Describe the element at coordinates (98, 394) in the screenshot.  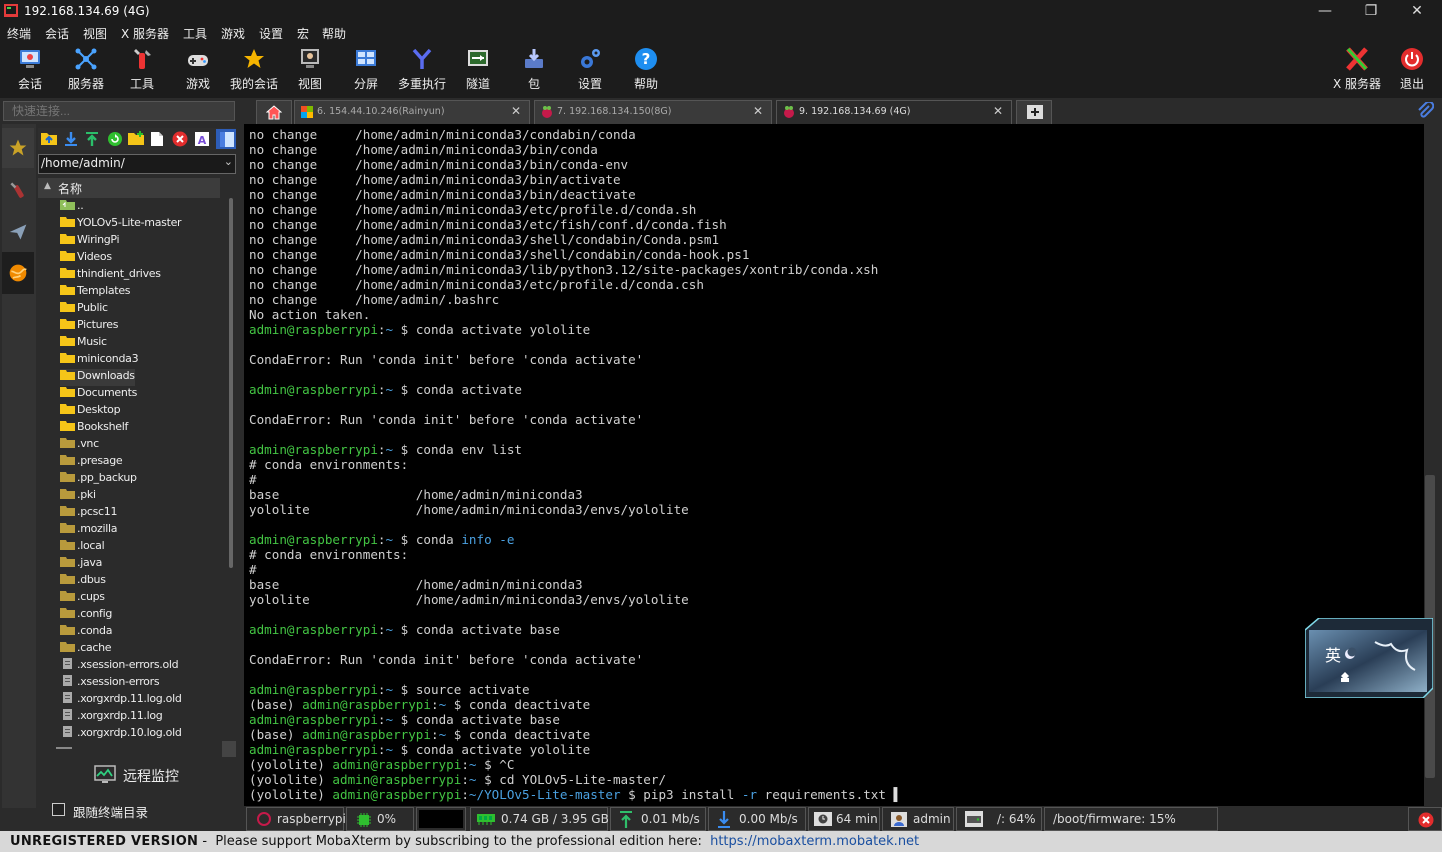
I see `file-tree-item: Documents` at that location.